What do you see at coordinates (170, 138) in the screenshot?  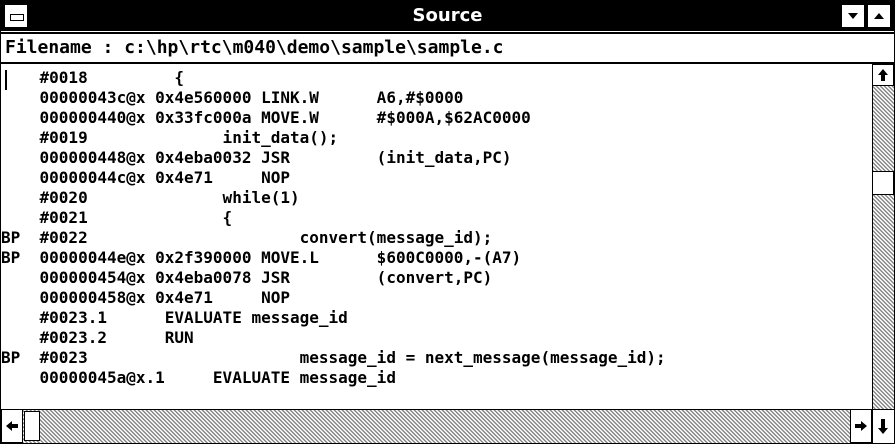 I see `source-line: #0019 init_data();` at bounding box center [170, 138].